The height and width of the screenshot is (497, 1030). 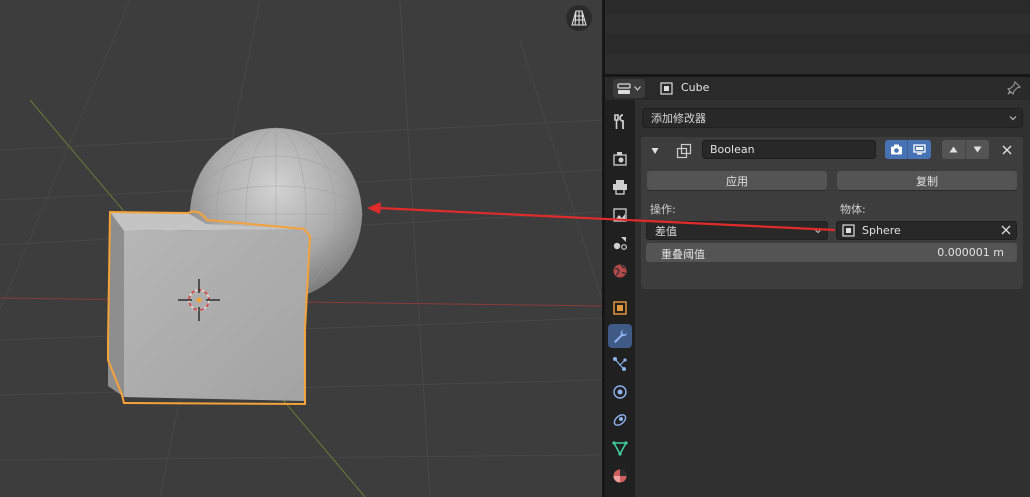 What do you see at coordinates (832, 118) in the screenshot?
I see `add-modifier-dropdown: 添加修改器` at bounding box center [832, 118].